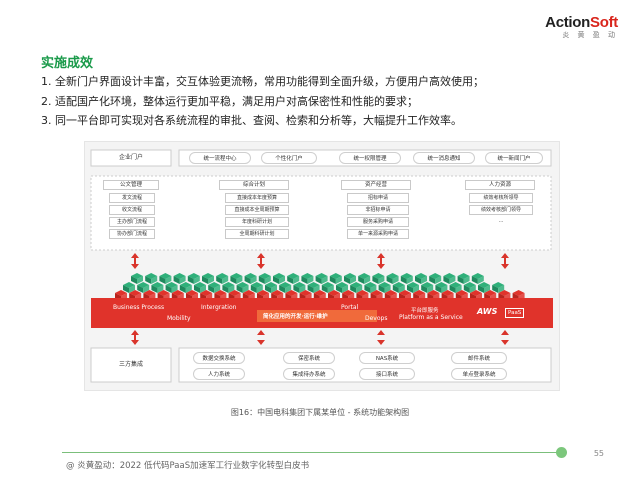  I want to click on band-portal: Portal, so click(350, 307).